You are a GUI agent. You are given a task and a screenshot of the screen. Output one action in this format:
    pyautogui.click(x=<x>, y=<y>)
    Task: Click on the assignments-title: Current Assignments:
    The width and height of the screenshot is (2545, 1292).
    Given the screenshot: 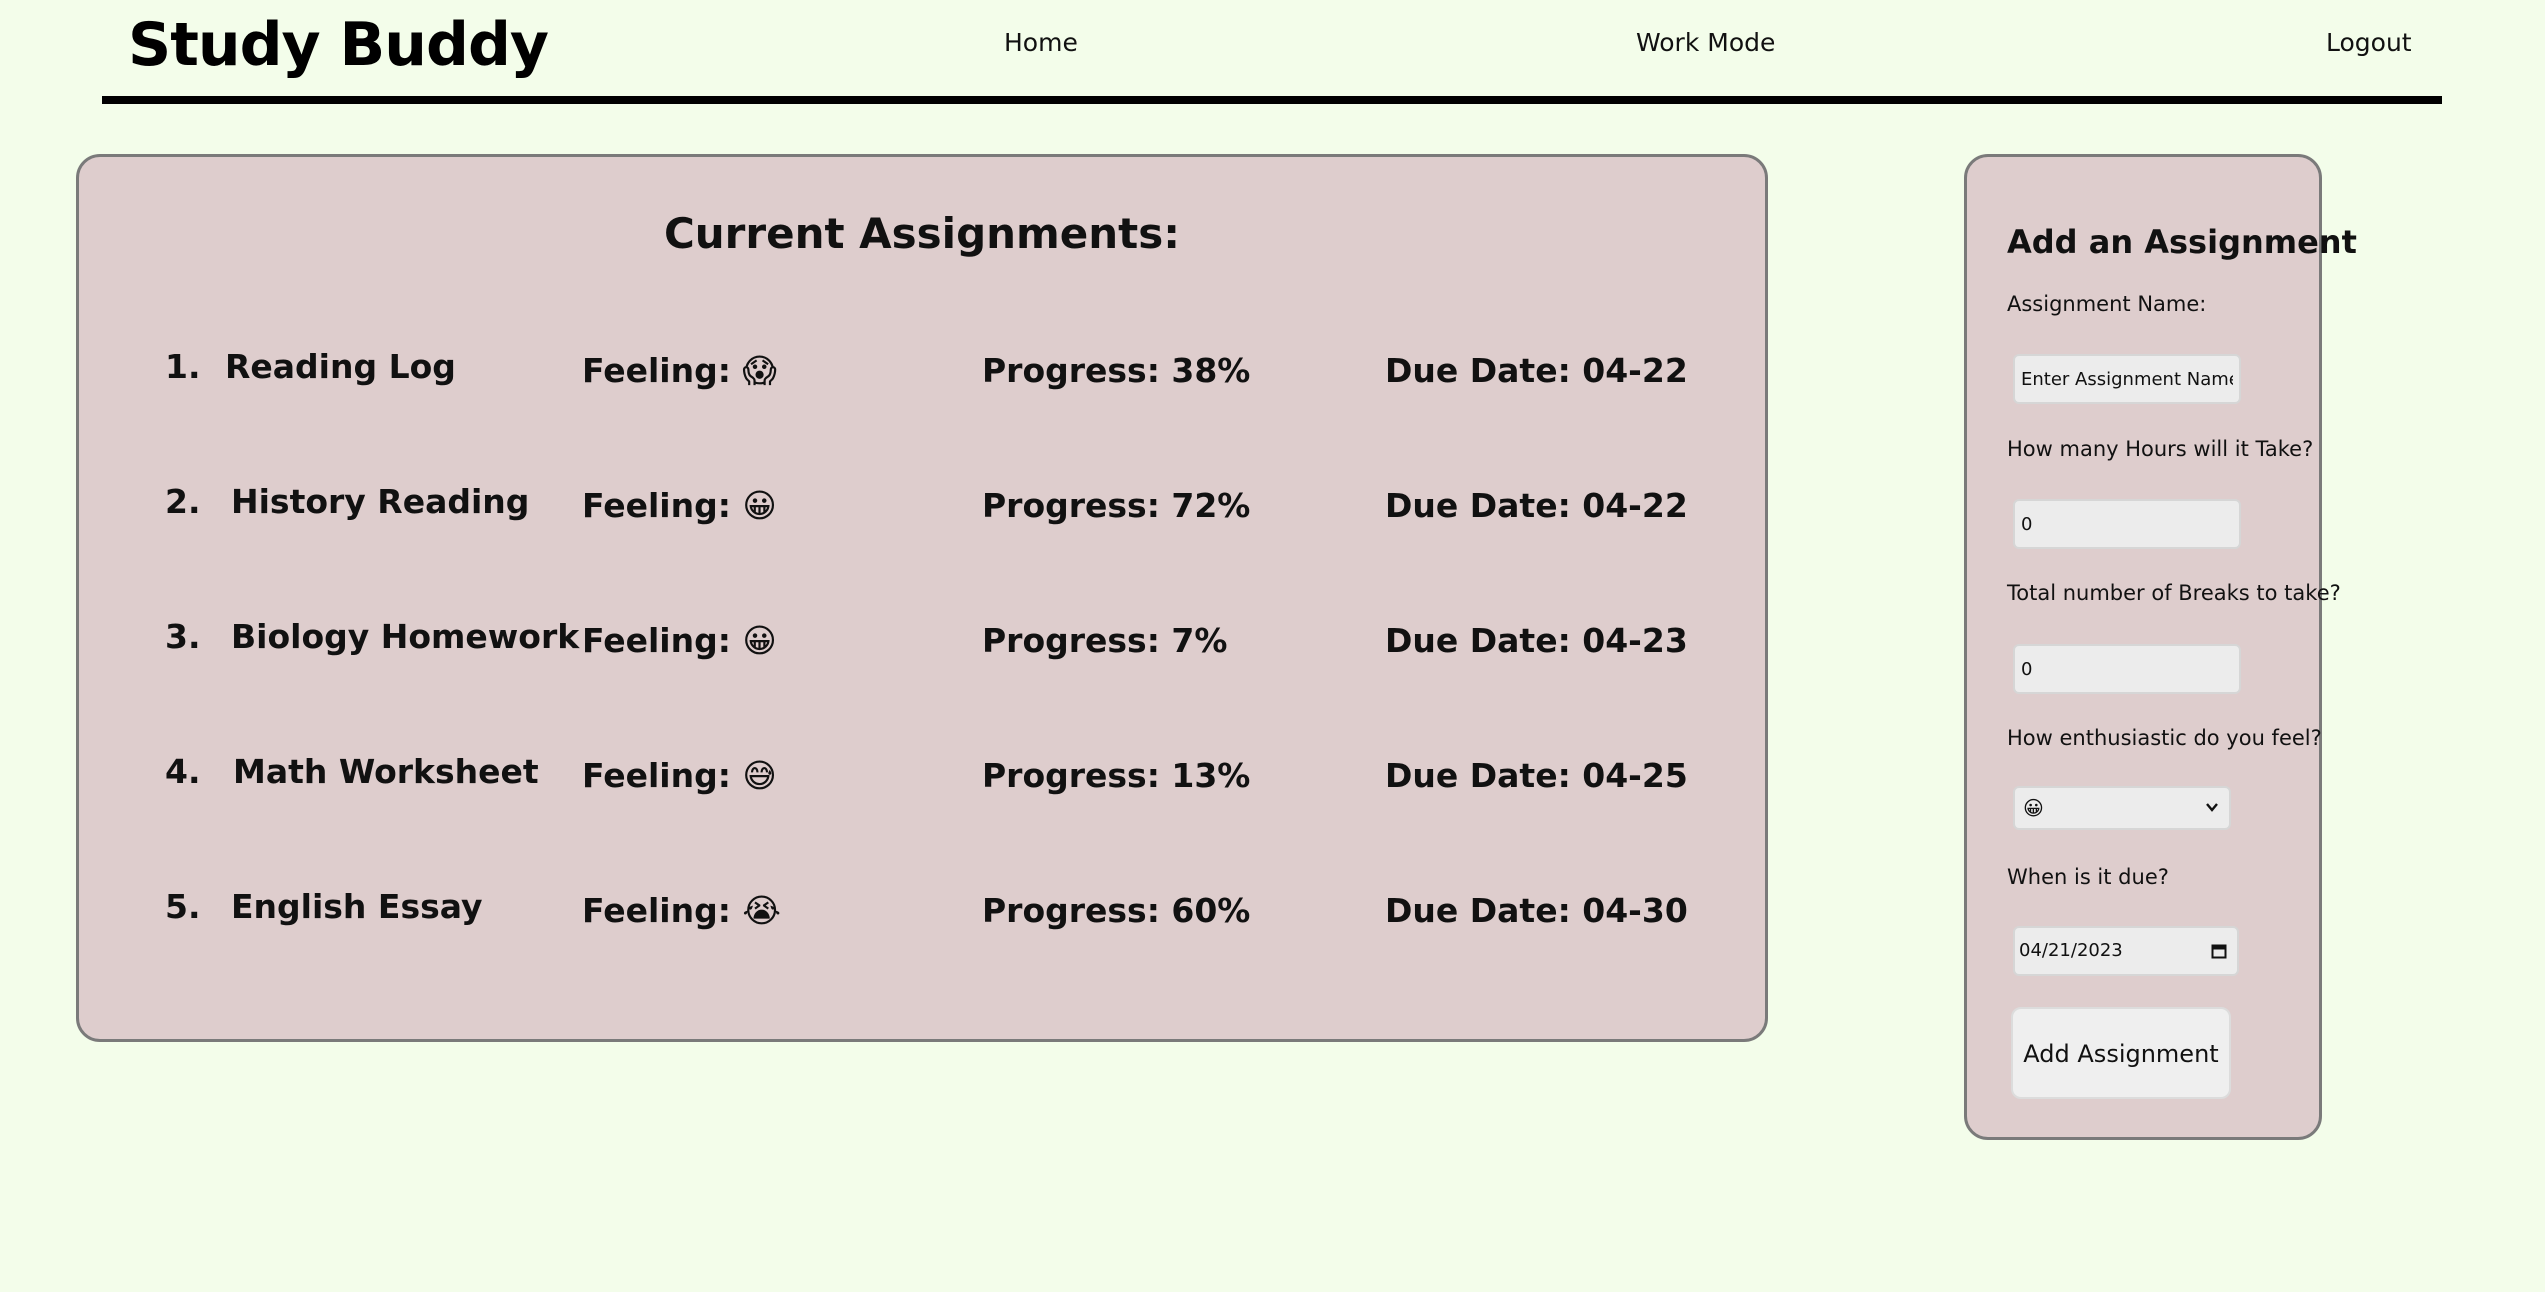 What is the action you would take?
    pyautogui.click(x=922, y=233)
    